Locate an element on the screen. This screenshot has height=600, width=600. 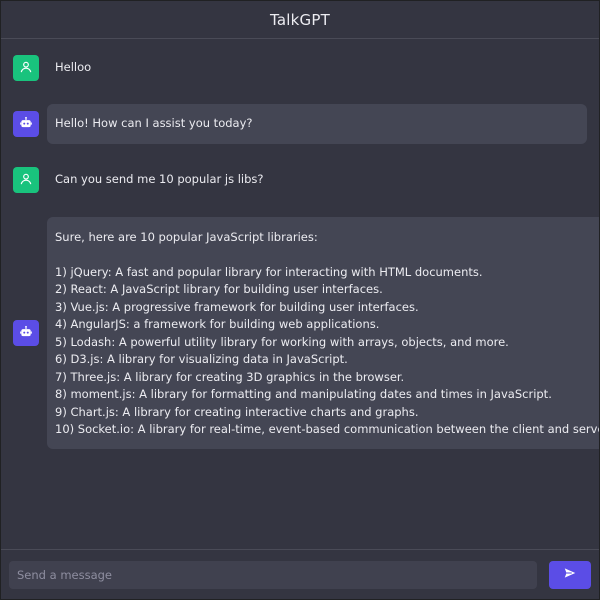
app-title: TalkGPT is located at coordinates (300, 19).